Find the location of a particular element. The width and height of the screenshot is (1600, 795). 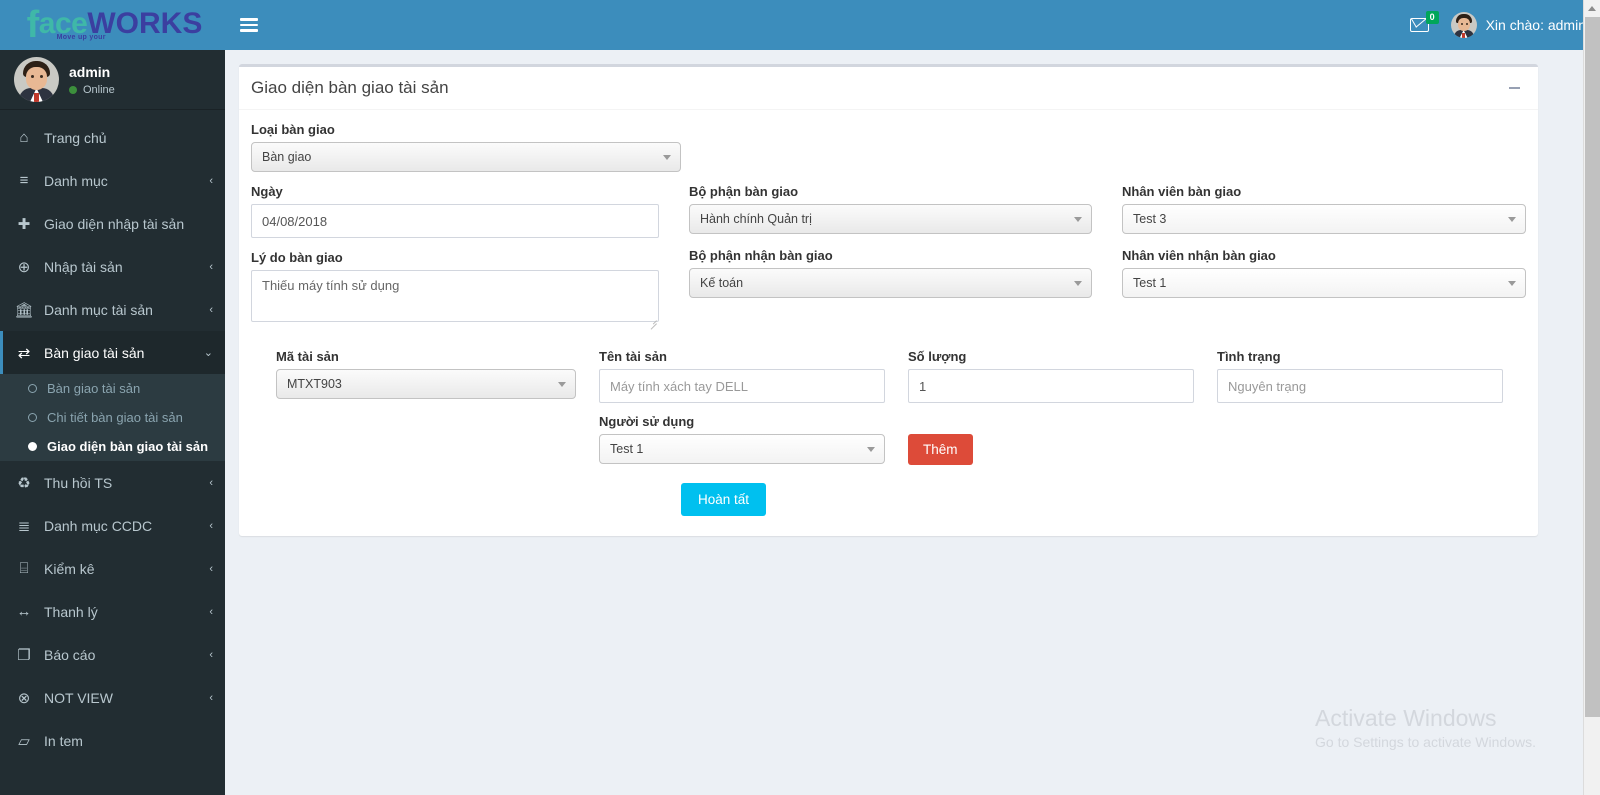

sidebar-item-label: NOT VIEW is located at coordinates (78, 697).